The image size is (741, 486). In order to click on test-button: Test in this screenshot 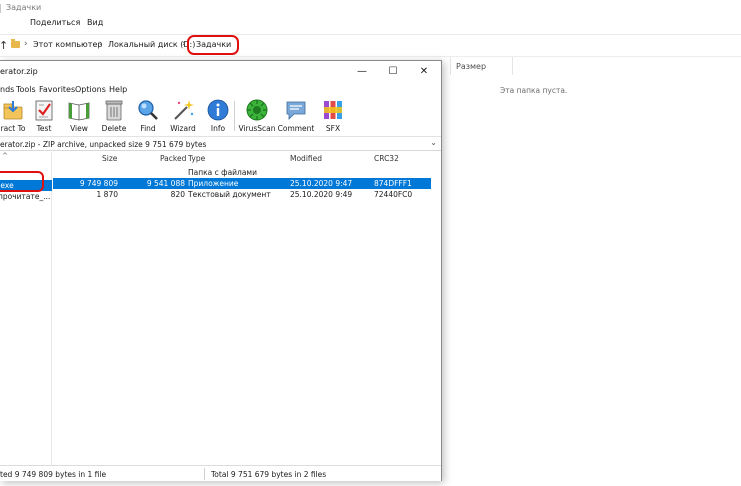, I will do `click(44, 117)`.